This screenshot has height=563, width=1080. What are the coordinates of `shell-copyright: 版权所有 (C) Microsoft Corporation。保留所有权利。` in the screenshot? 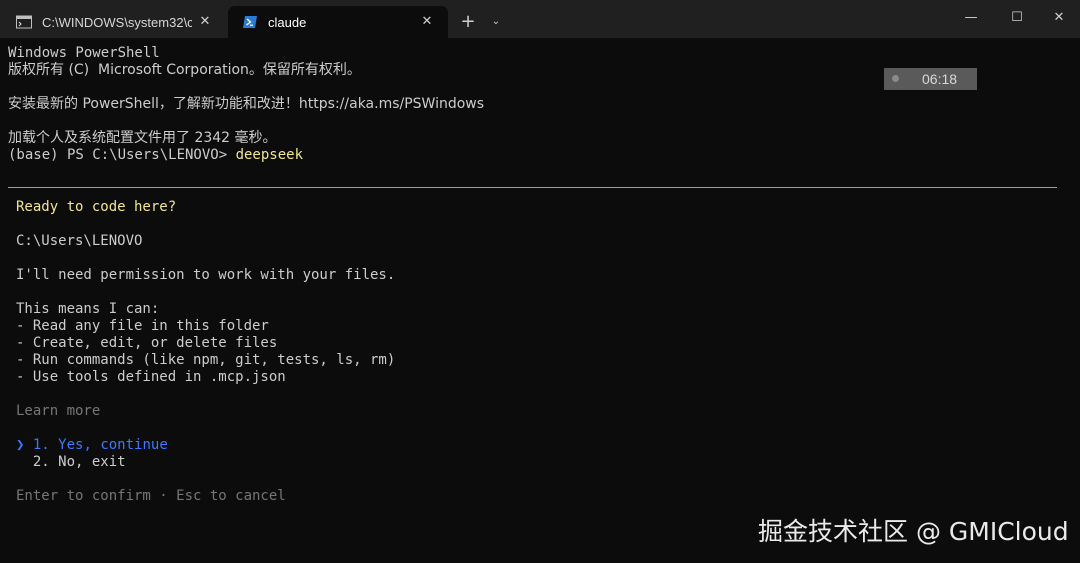 It's located at (184, 70).